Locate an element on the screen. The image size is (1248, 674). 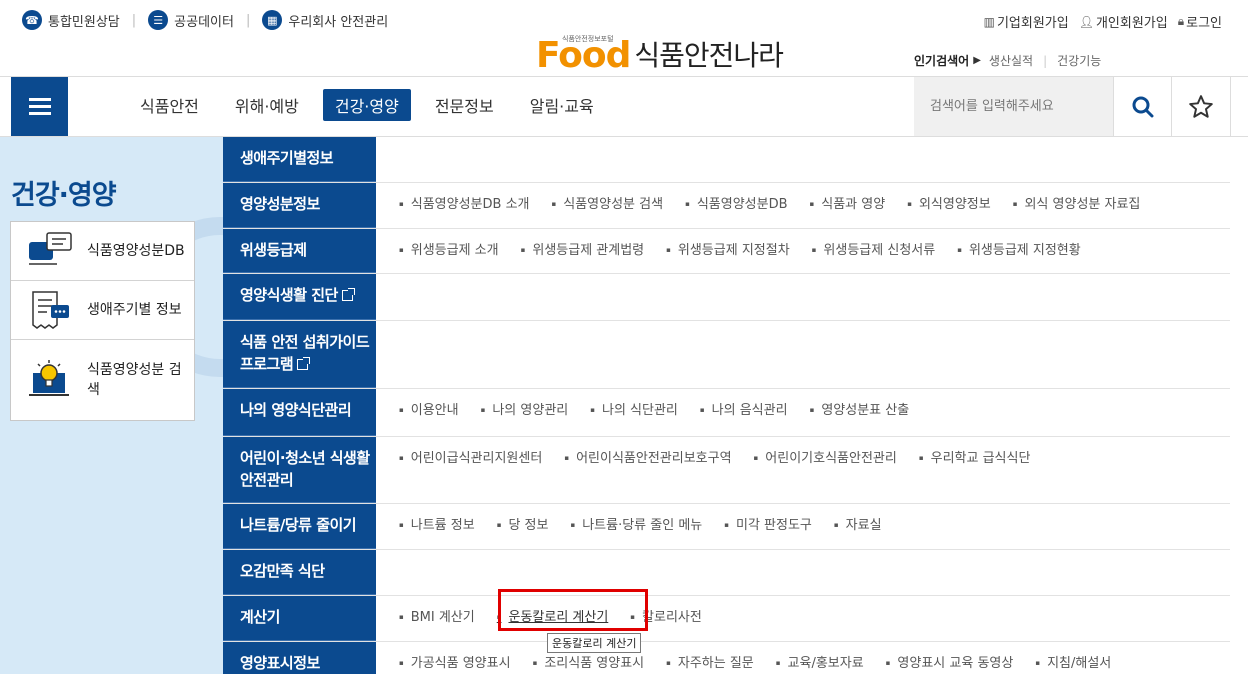
submenu-item: 나트륨 정보 is located at coordinates (437, 525).